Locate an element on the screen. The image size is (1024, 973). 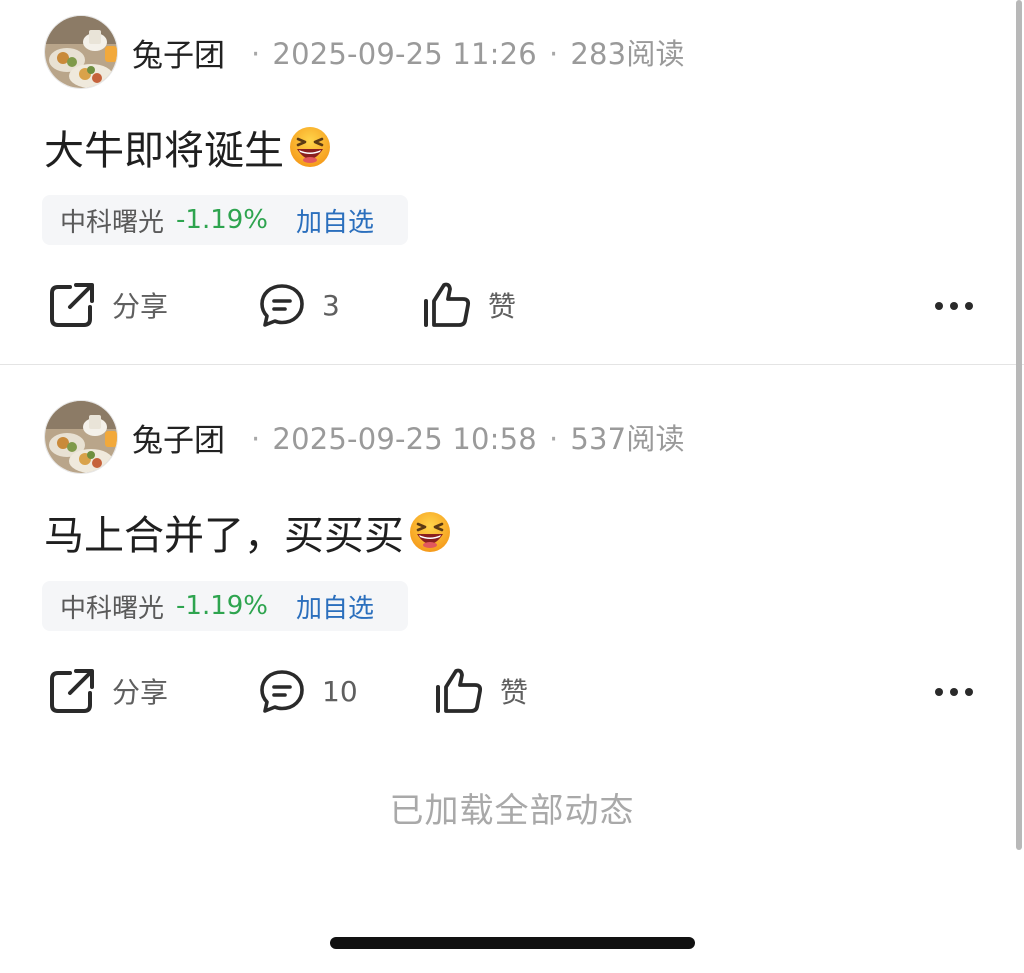
post-header: 兔子团 · 2025-09-25 11:26 · 283阅读 is located at coordinates (364, 52).